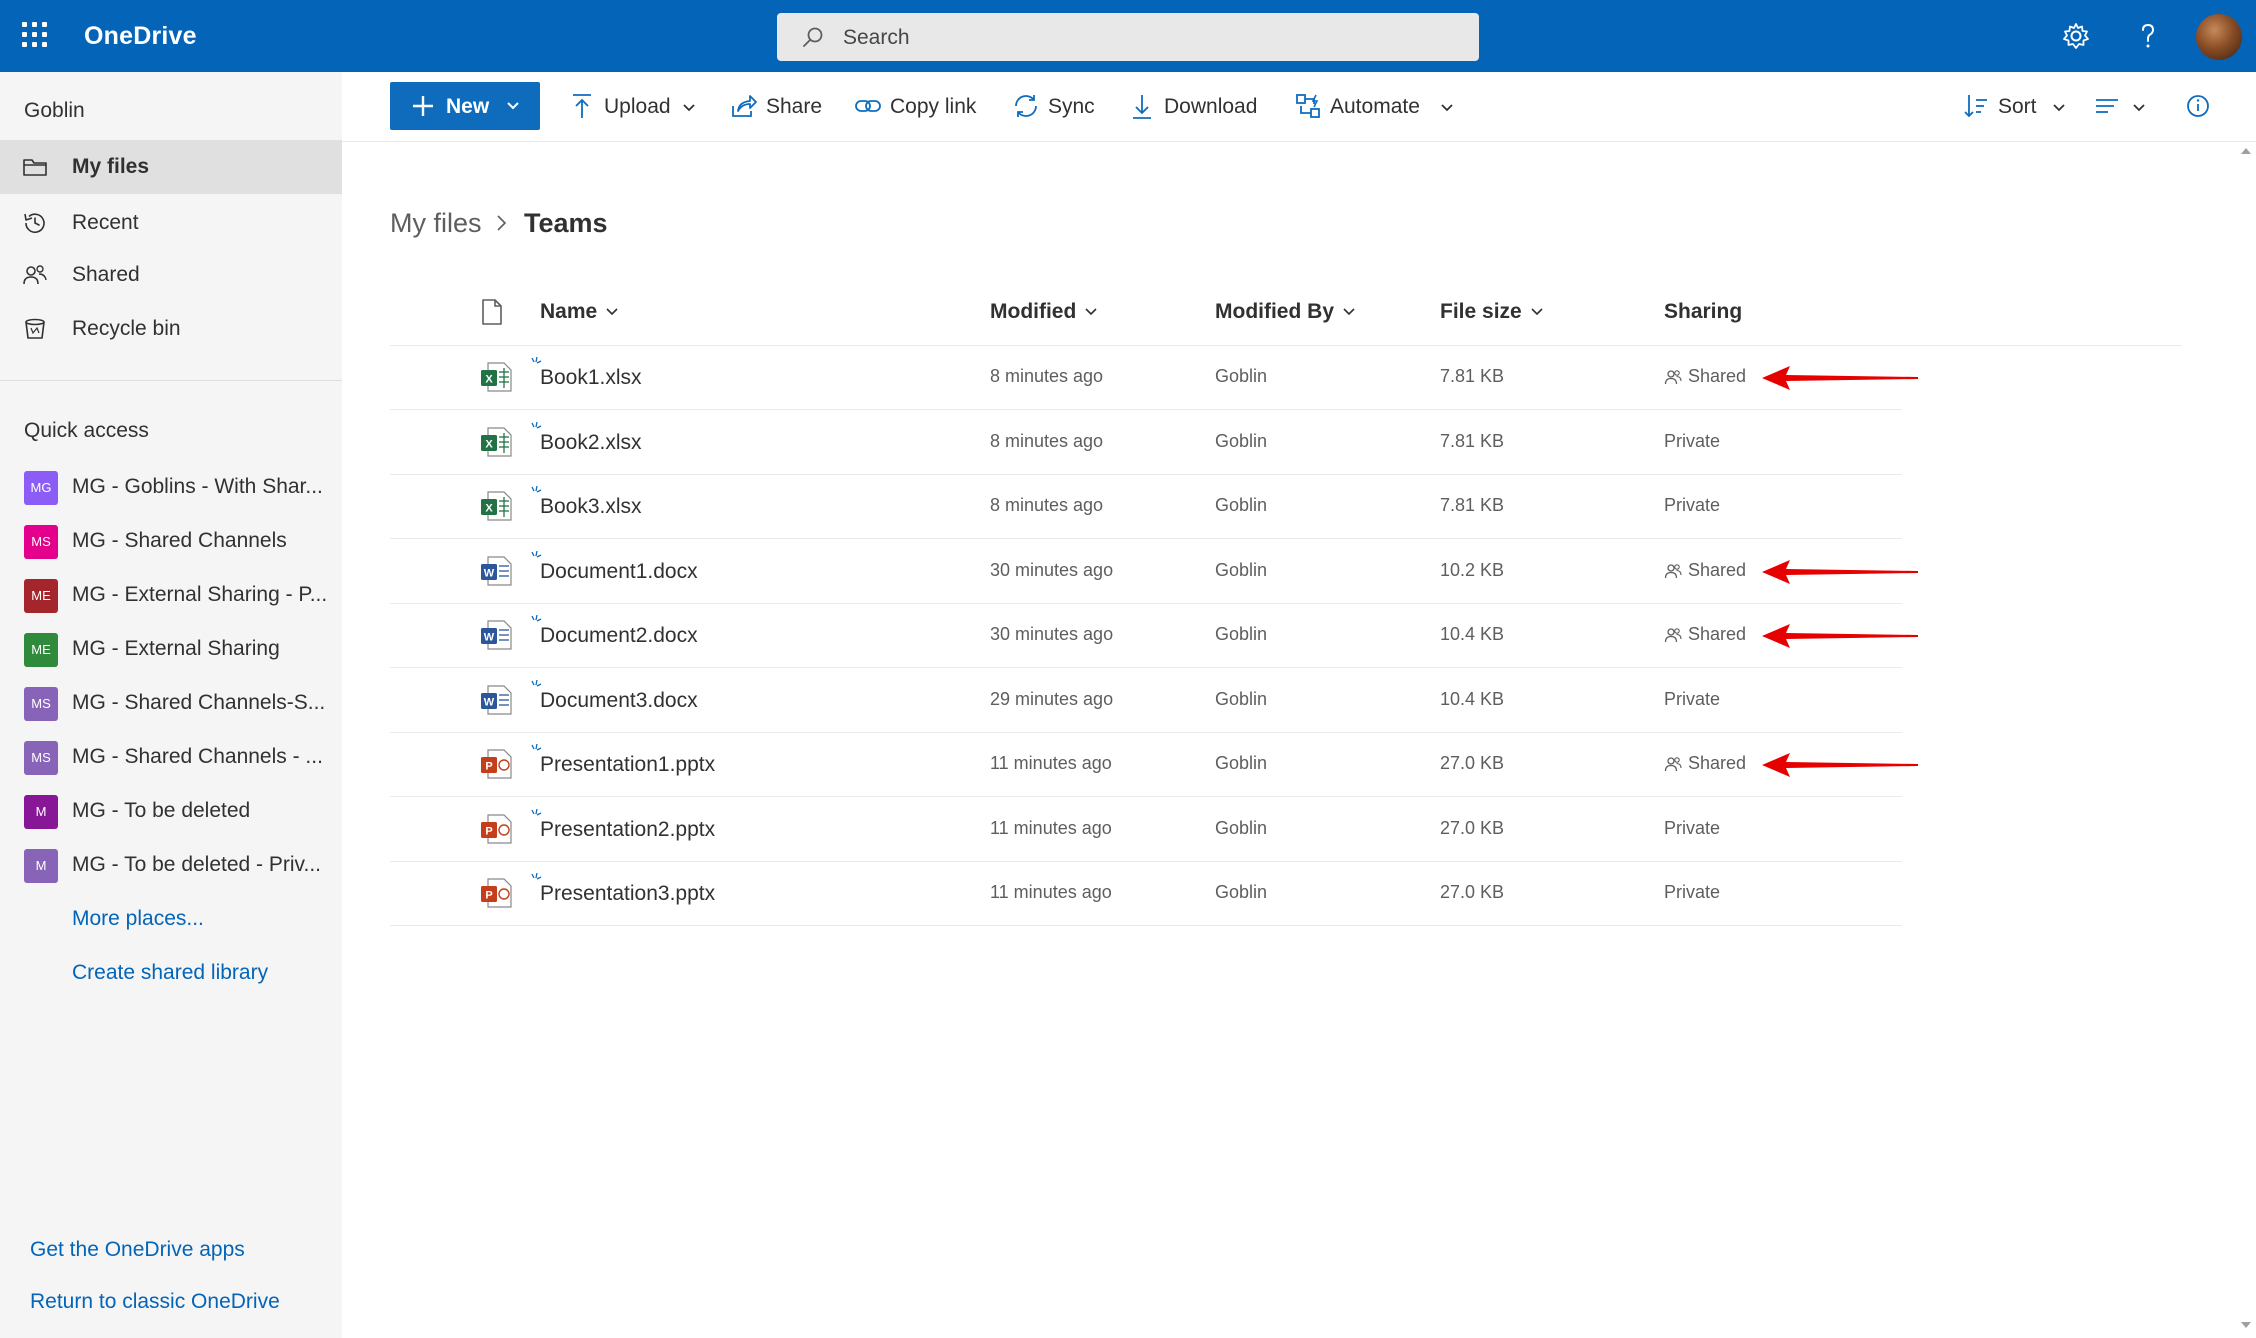 This screenshot has height=1338, width=2256. What do you see at coordinates (2245, 740) in the screenshot?
I see `vertical-scrollbar` at bounding box center [2245, 740].